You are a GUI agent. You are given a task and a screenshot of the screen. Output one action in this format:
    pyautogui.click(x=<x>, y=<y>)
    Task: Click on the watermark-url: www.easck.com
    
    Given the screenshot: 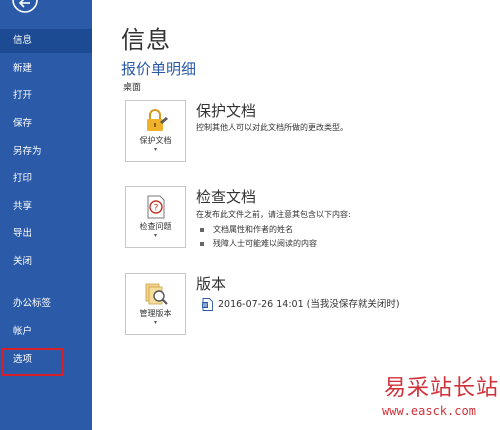 What is the action you would take?
    pyautogui.click(x=429, y=411)
    